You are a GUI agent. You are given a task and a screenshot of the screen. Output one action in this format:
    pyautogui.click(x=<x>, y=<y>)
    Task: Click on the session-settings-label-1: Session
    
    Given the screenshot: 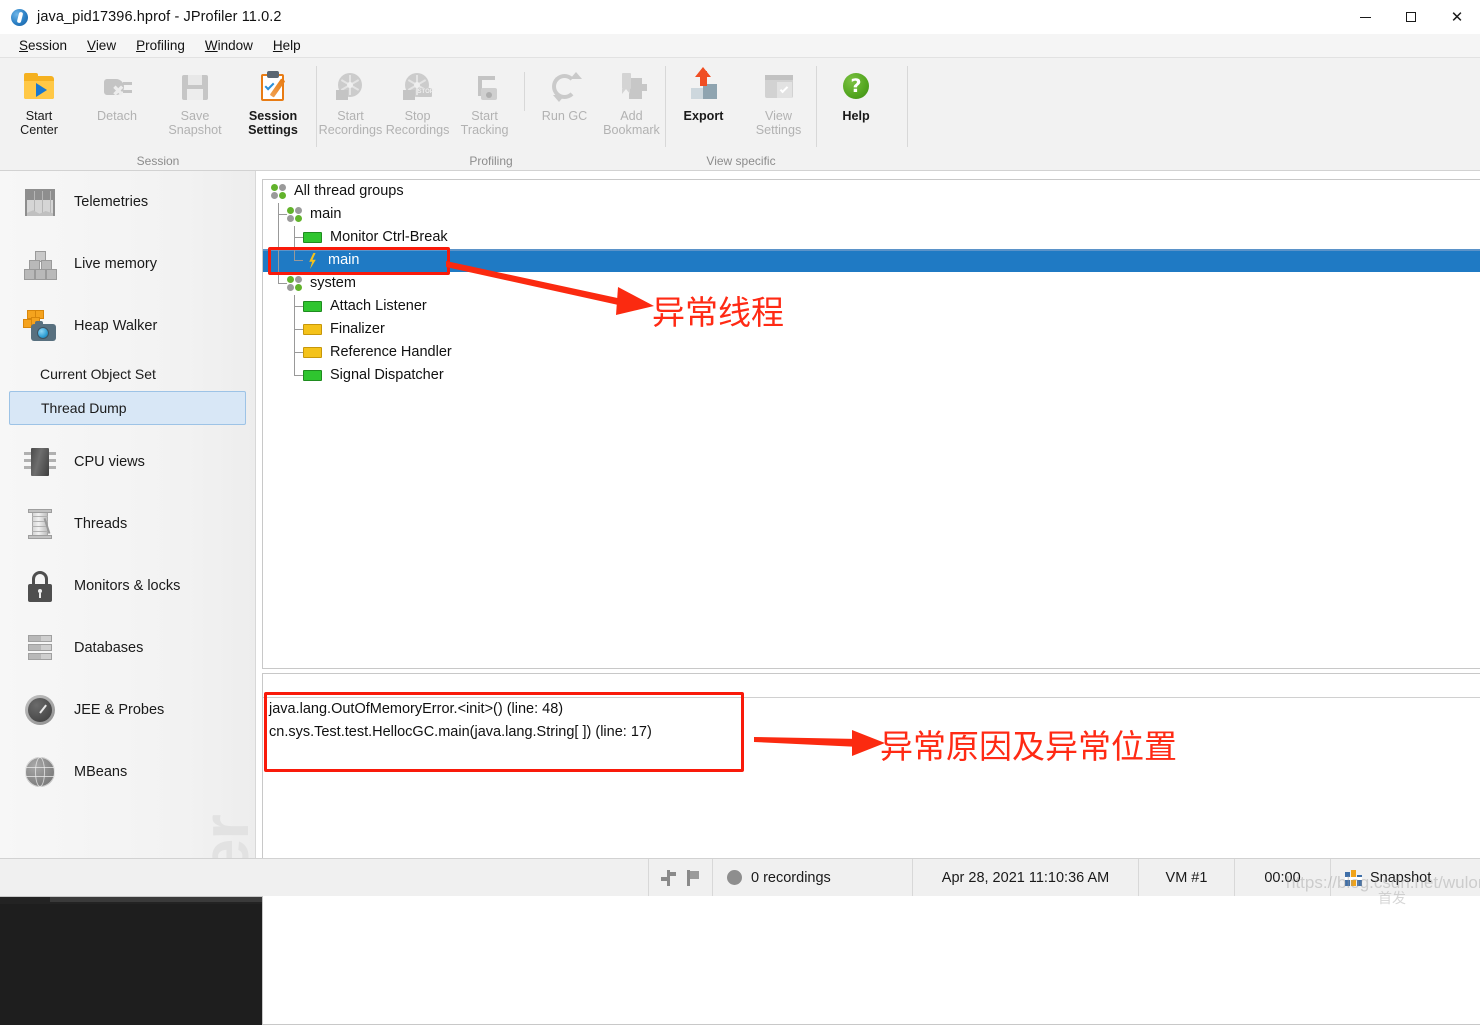 What is the action you would take?
    pyautogui.click(x=273, y=116)
    